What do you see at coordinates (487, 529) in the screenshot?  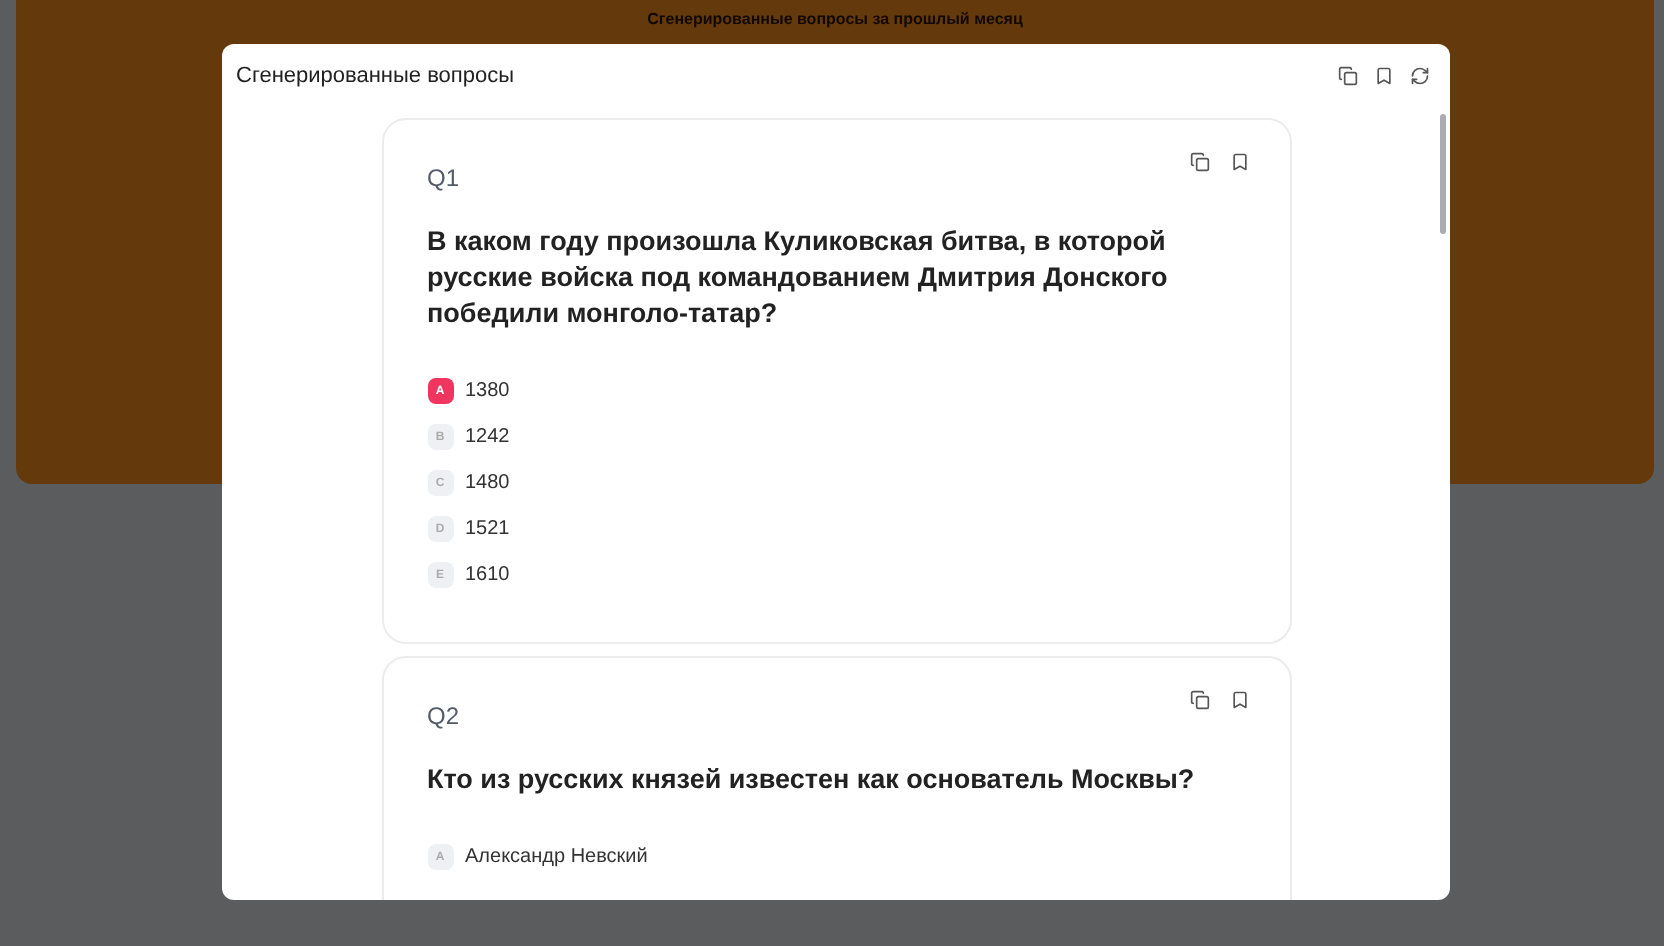 I see `option-text: 1521` at bounding box center [487, 529].